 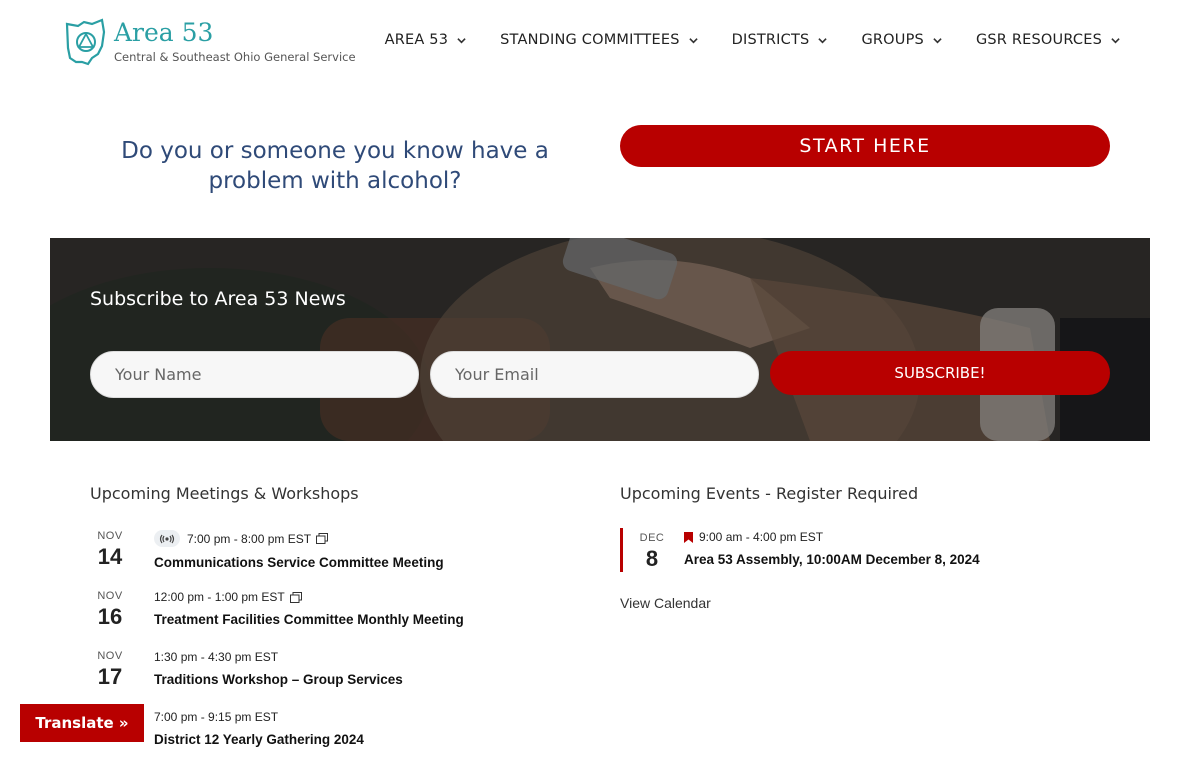 I want to click on event-date: DEC 8, so click(x=652, y=552).